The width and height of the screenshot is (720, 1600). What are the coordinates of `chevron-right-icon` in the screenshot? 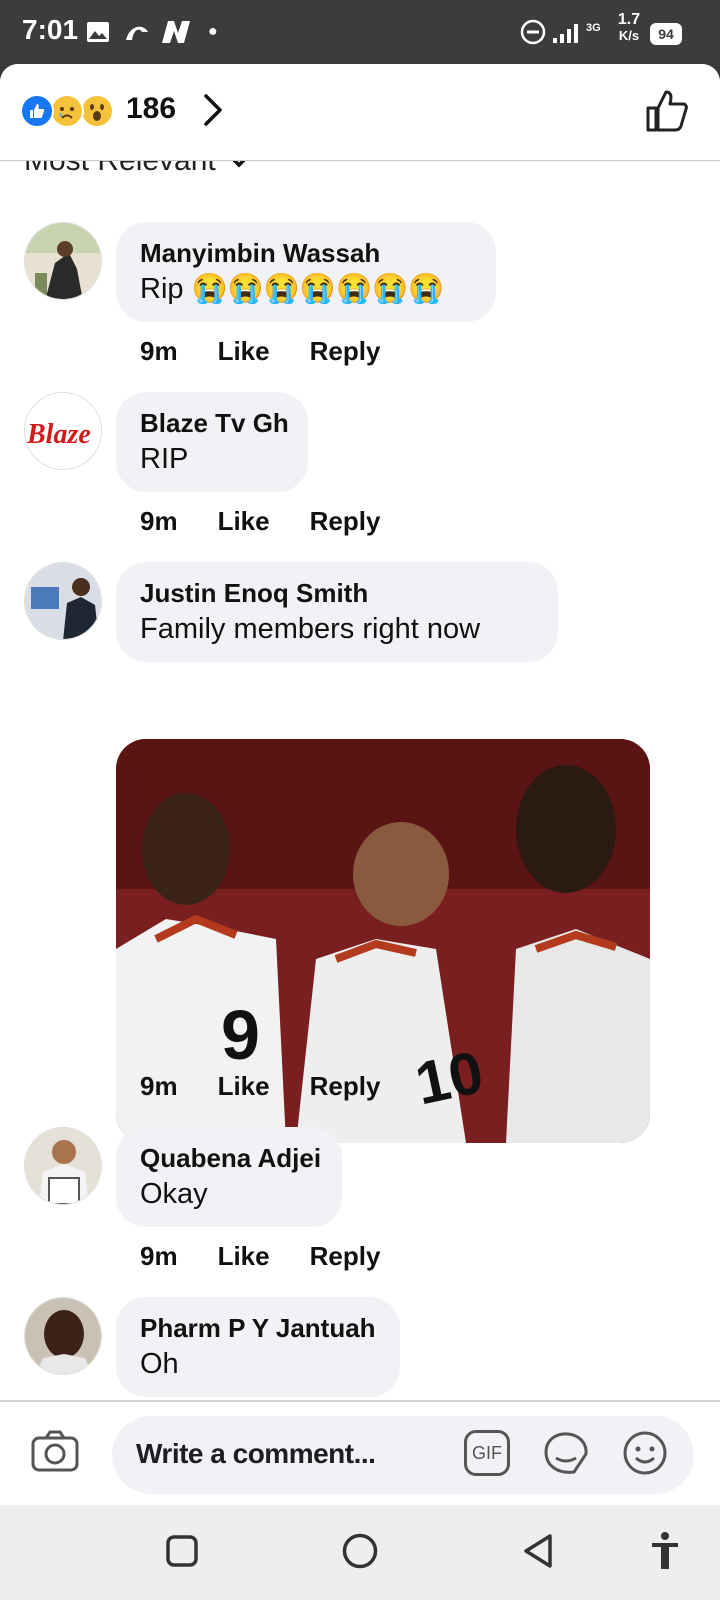 It's located at (213, 110).